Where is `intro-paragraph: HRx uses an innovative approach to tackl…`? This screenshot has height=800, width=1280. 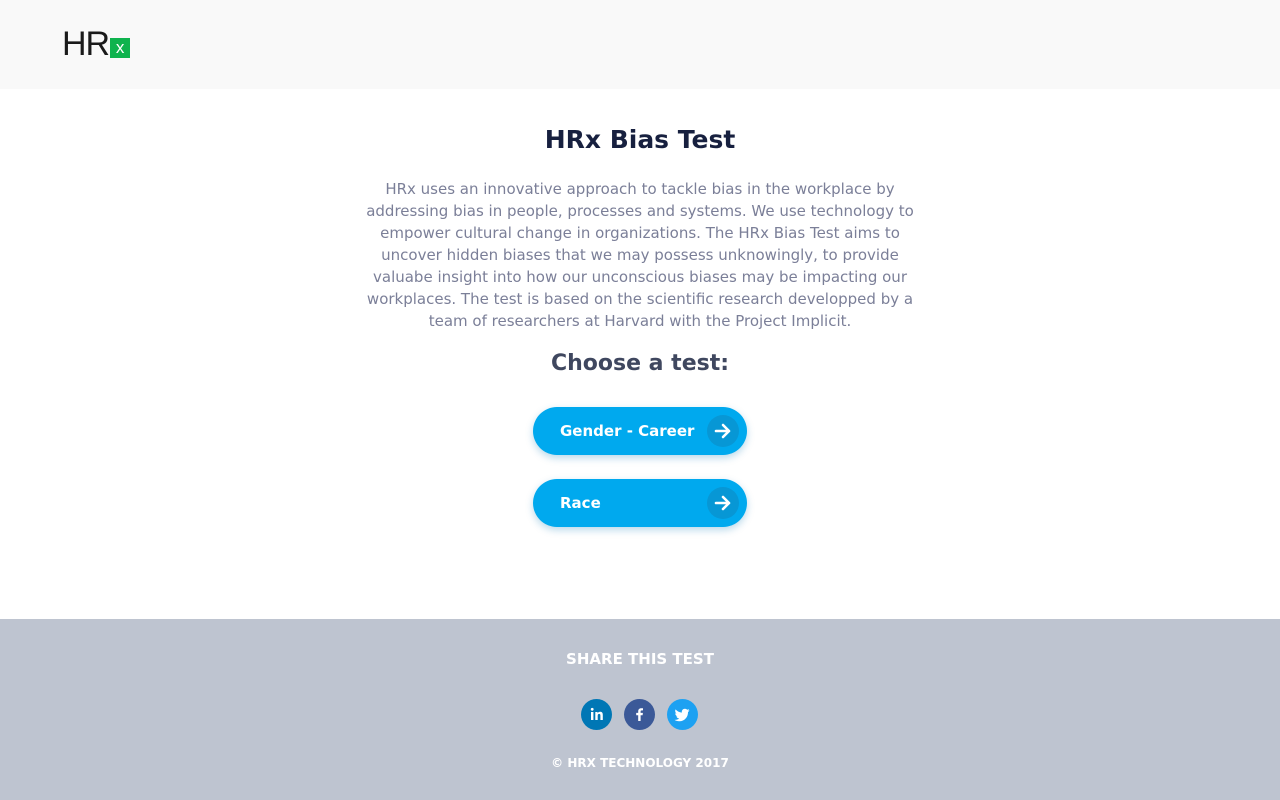
intro-paragraph: HRx uses an innovative approach to tackl… is located at coordinates (640, 255).